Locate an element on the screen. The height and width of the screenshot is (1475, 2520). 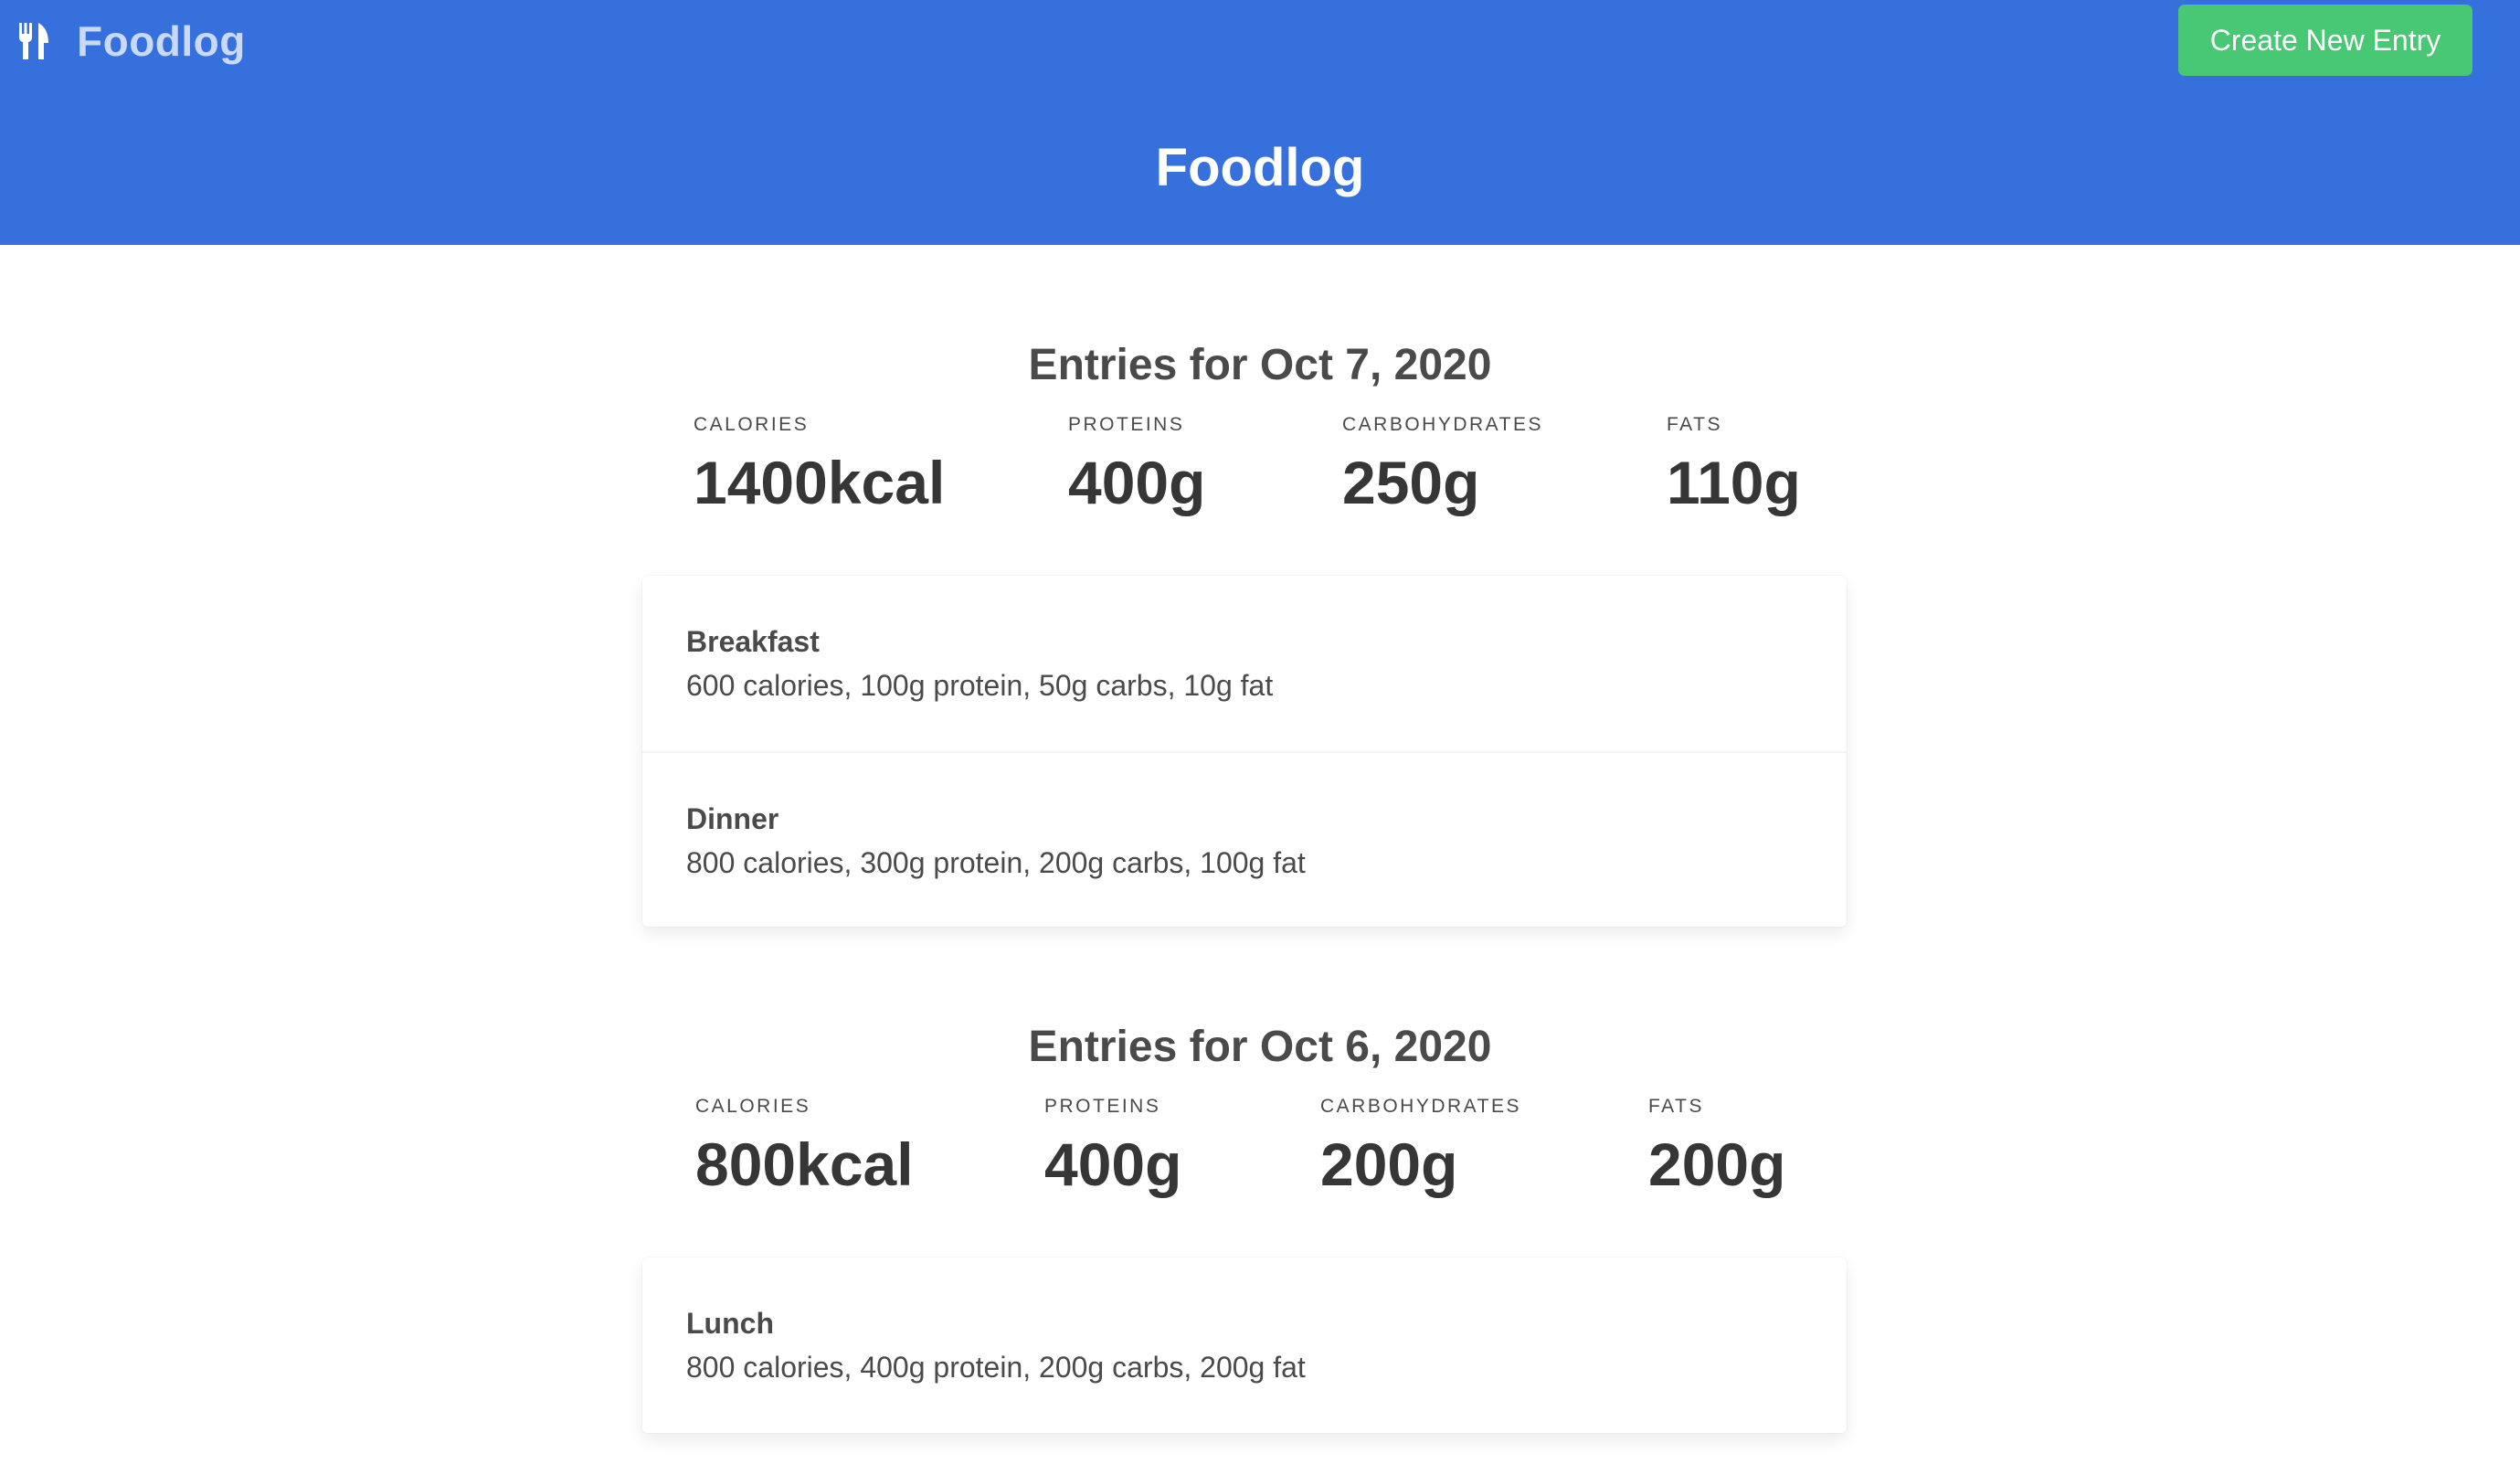
brand-label: Foodlog is located at coordinates (161, 41).